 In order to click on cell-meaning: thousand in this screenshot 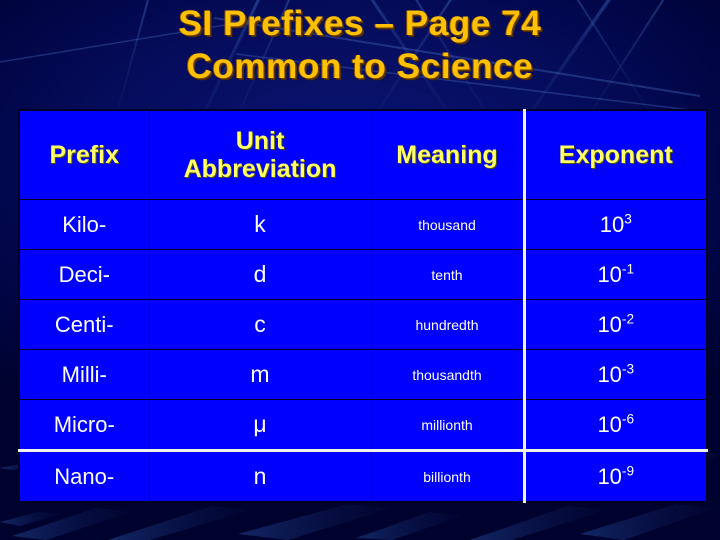, I will do `click(448, 224)`.